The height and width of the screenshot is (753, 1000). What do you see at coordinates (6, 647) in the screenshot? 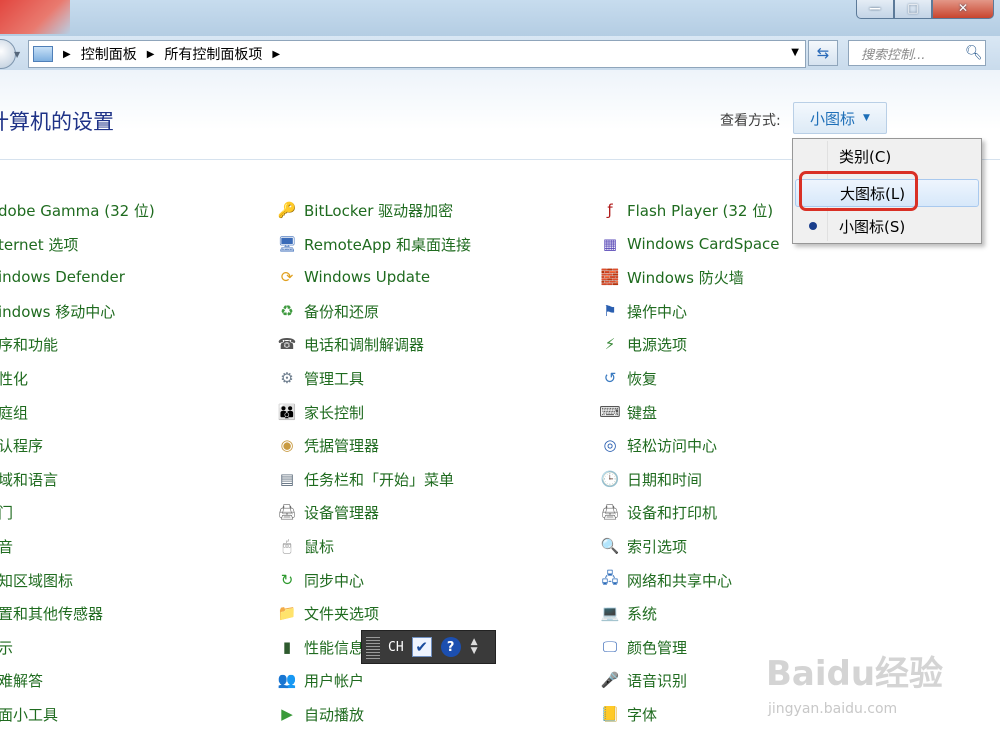
I see `control-panel-item: 示` at bounding box center [6, 647].